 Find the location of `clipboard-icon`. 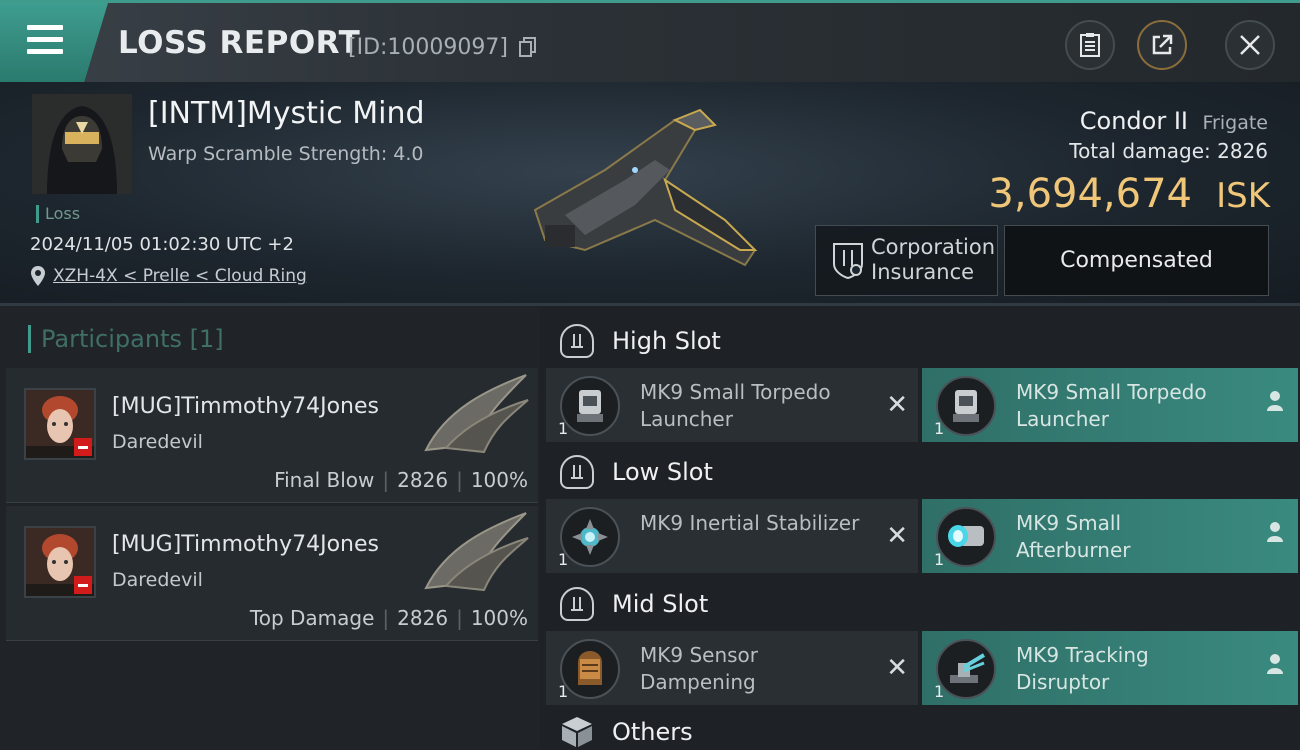

clipboard-icon is located at coordinates (1090, 45).